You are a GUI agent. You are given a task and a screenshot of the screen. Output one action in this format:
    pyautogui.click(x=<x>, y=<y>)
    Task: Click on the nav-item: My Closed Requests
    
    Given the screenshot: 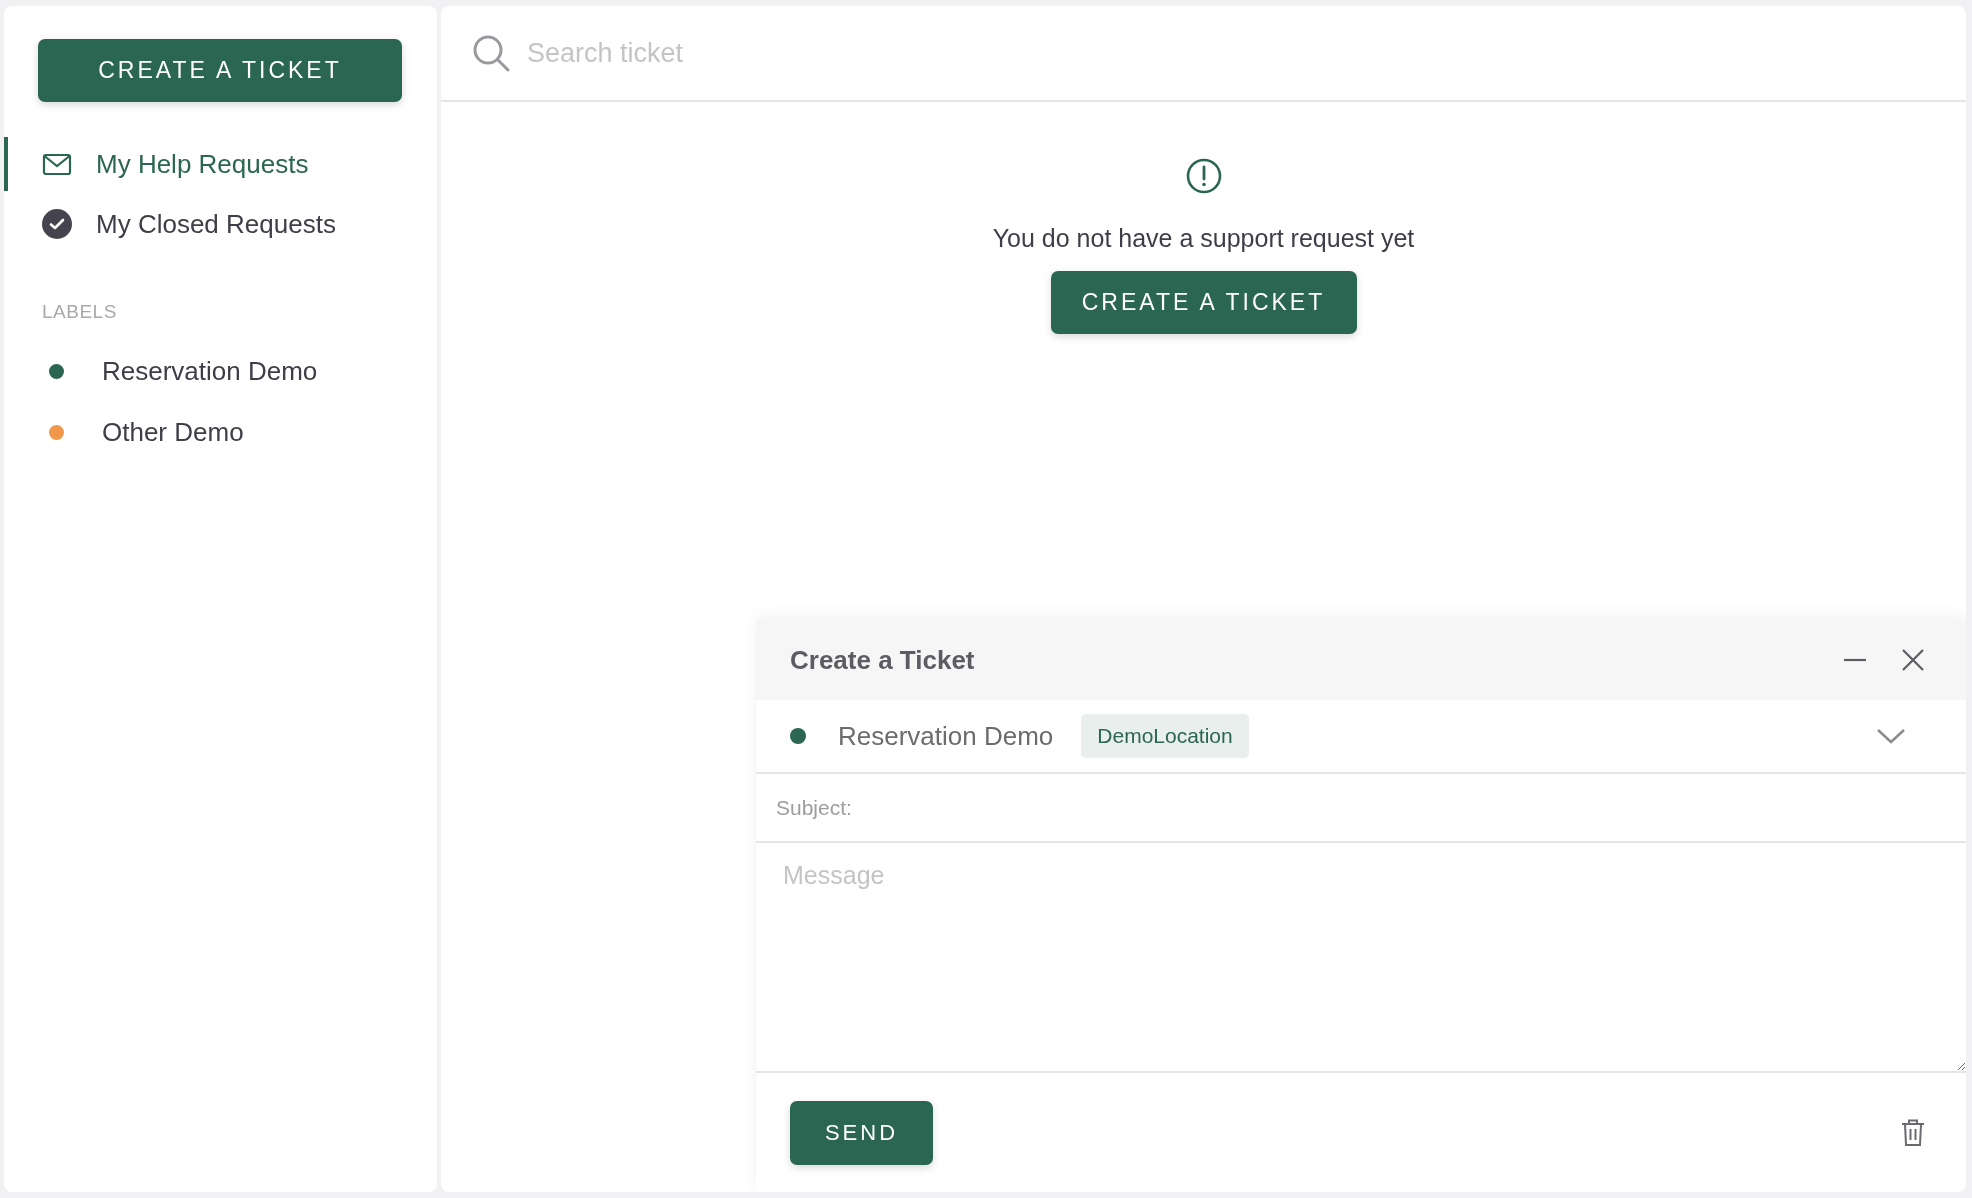 What is the action you would take?
    pyautogui.click(x=220, y=224)
    